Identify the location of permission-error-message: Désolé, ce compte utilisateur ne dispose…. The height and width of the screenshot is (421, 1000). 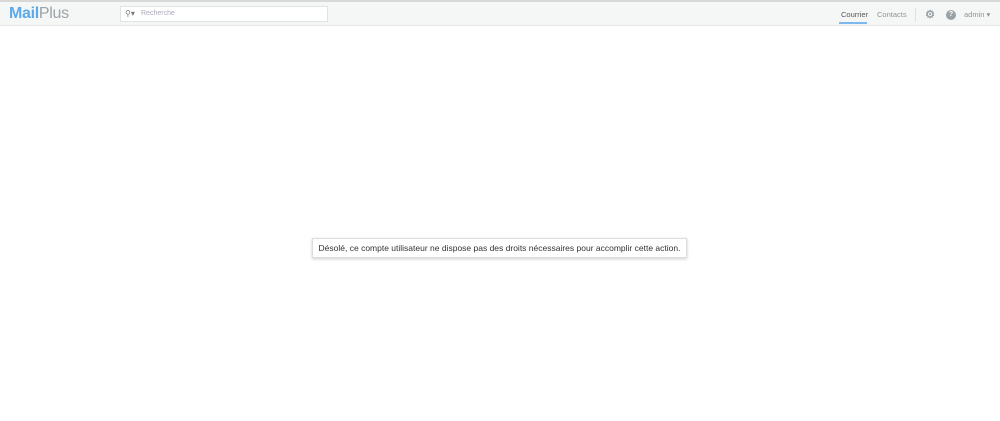
(499, 248).